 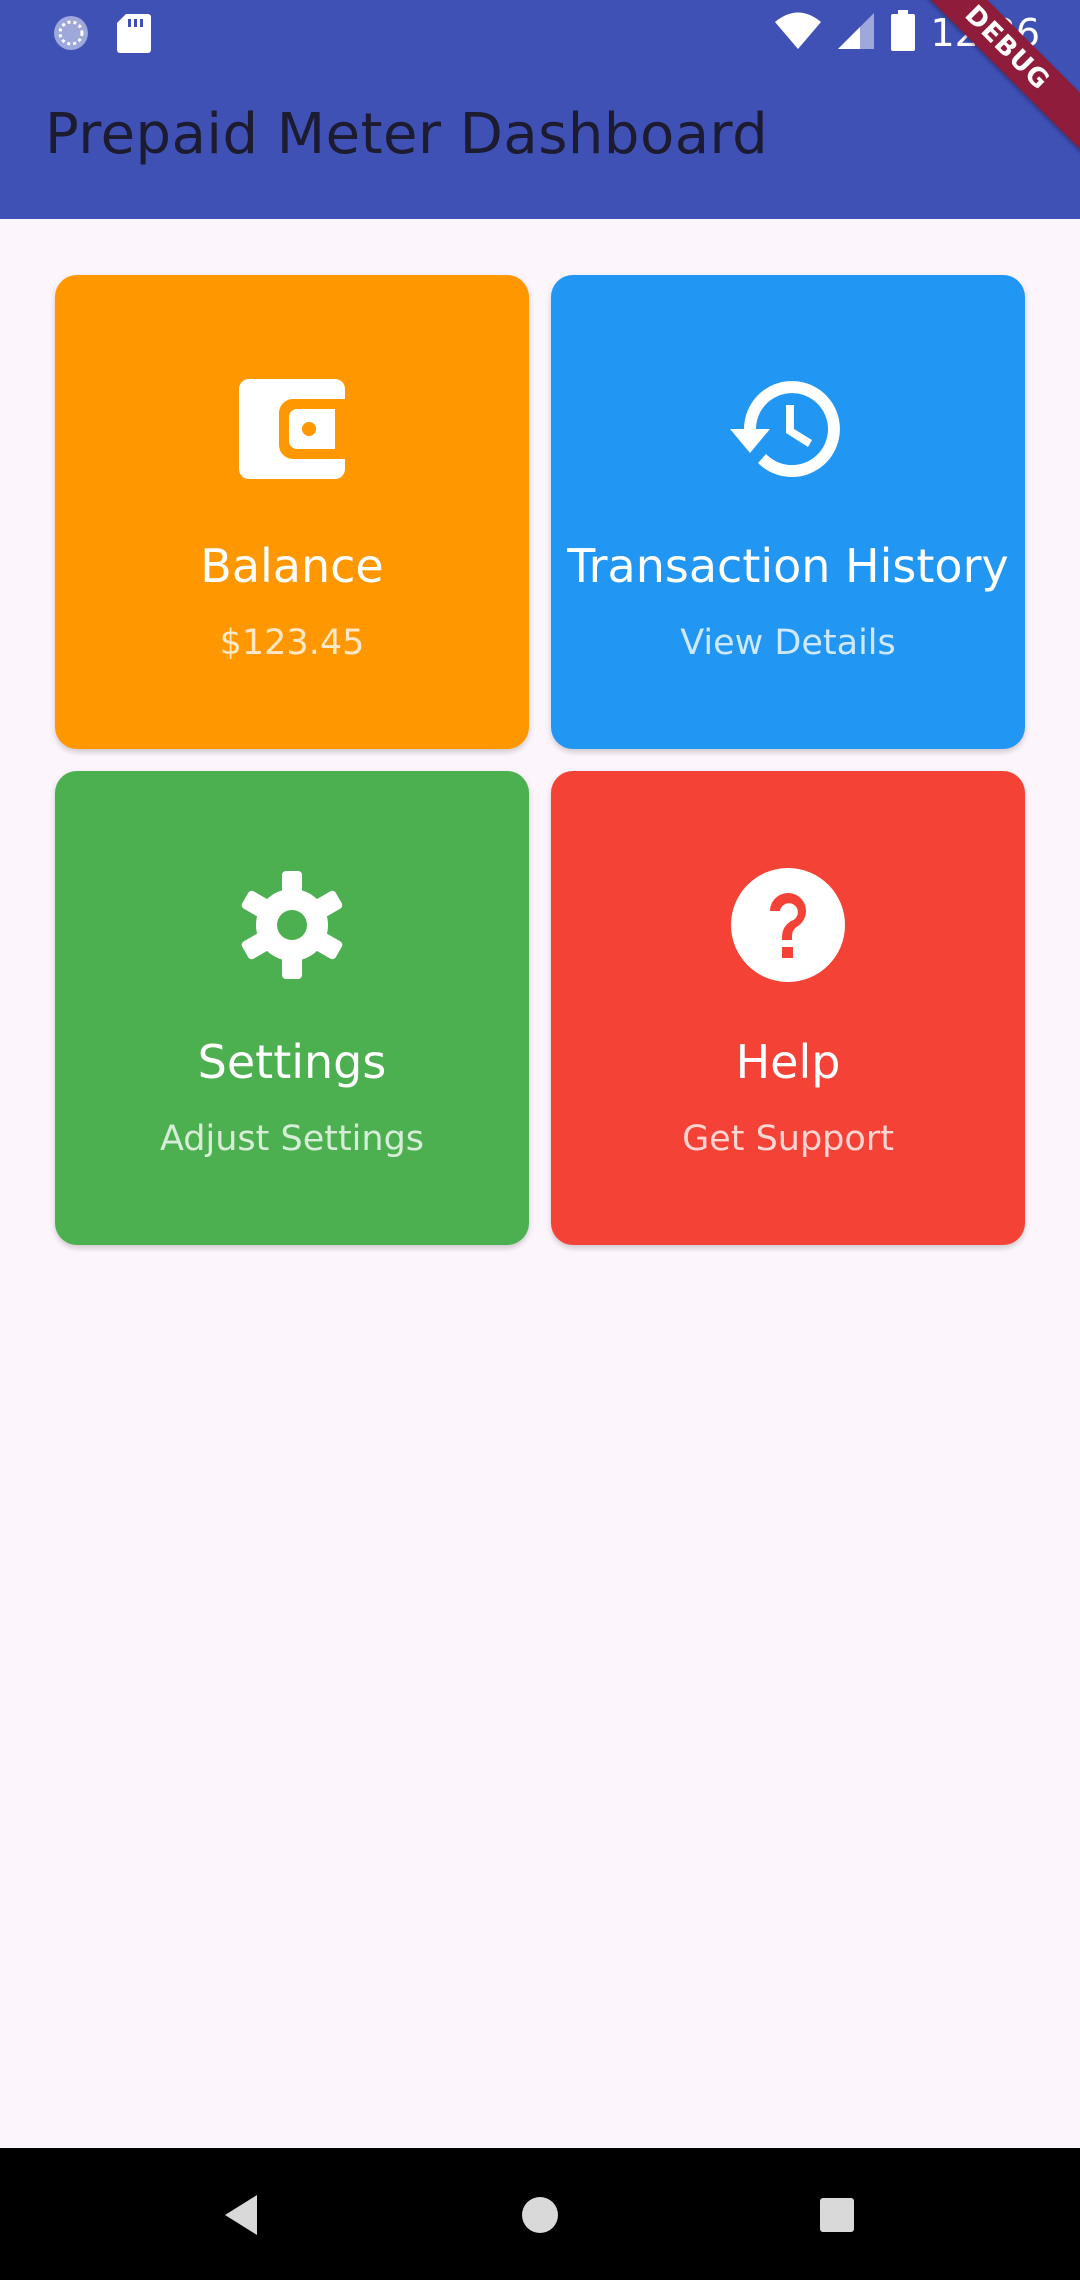 I want to click on home-icon, so click(x=540, y=2215).